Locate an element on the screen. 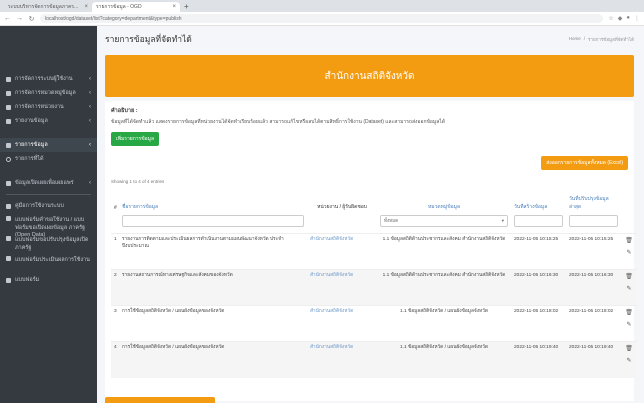 This screenshot has width=644, height=403. sidebar-item-manual: คู่มือการใช้งานระบบ is located at coordinates (48, 206).